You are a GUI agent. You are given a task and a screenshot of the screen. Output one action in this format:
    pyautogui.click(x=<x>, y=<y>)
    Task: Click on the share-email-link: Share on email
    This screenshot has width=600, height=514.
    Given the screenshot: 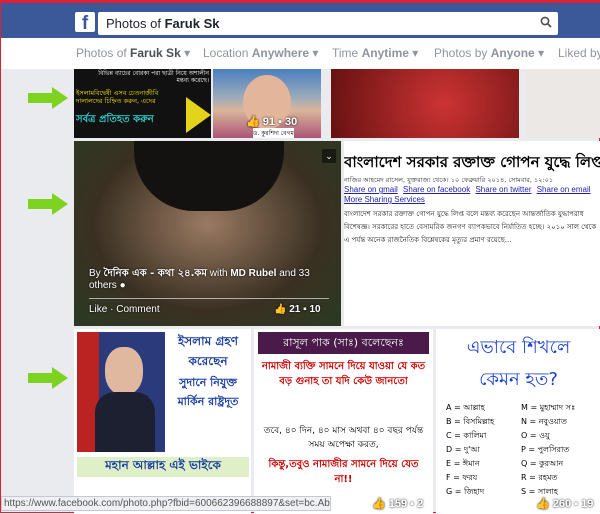 What is the action you would take?
    pyautogui.click(x=564, y=189)
    